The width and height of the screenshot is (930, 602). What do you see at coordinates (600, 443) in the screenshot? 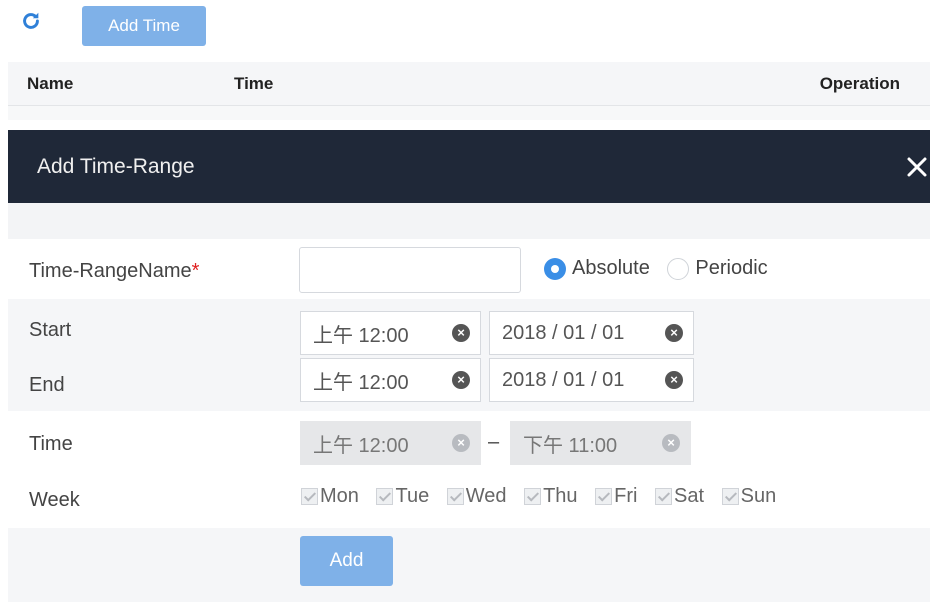
I see `time-to-picker: 下午 11:00 ×` at bounding box center [600, 443].